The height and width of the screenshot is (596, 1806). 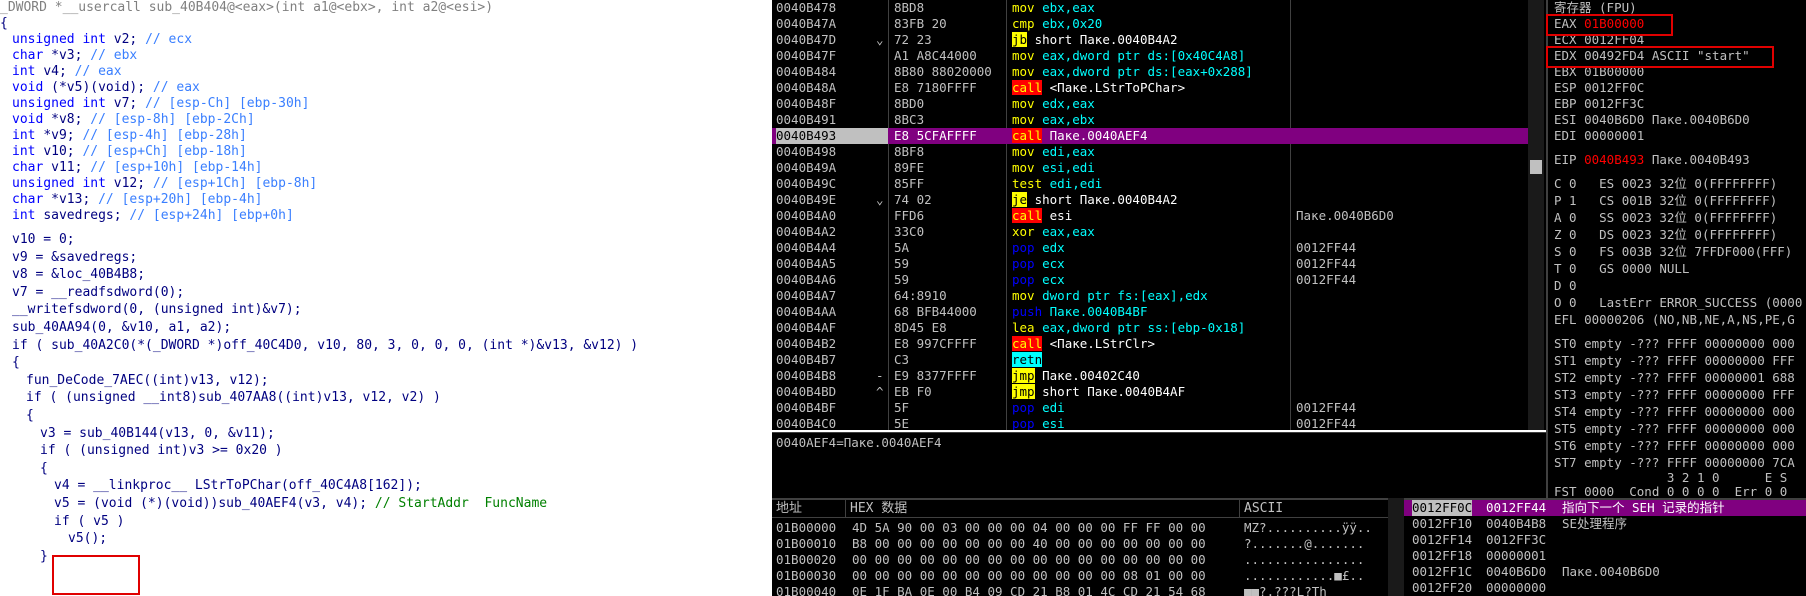 What do you see at coordinates (1665, 235) in the screenshot?
I see `flag-row: Z 0 DS 0023 32位 0(FFFFFFFF)` at bounding box center [1665, 235].